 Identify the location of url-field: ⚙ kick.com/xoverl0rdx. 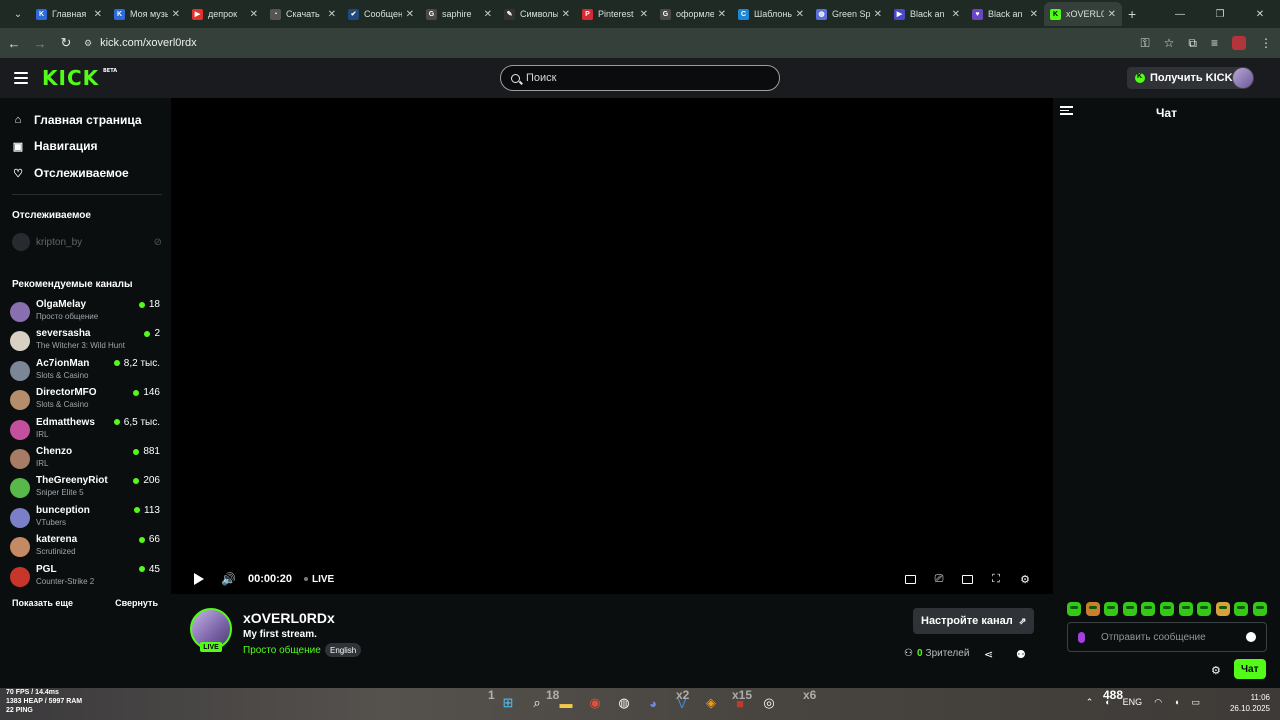
(614, 43).